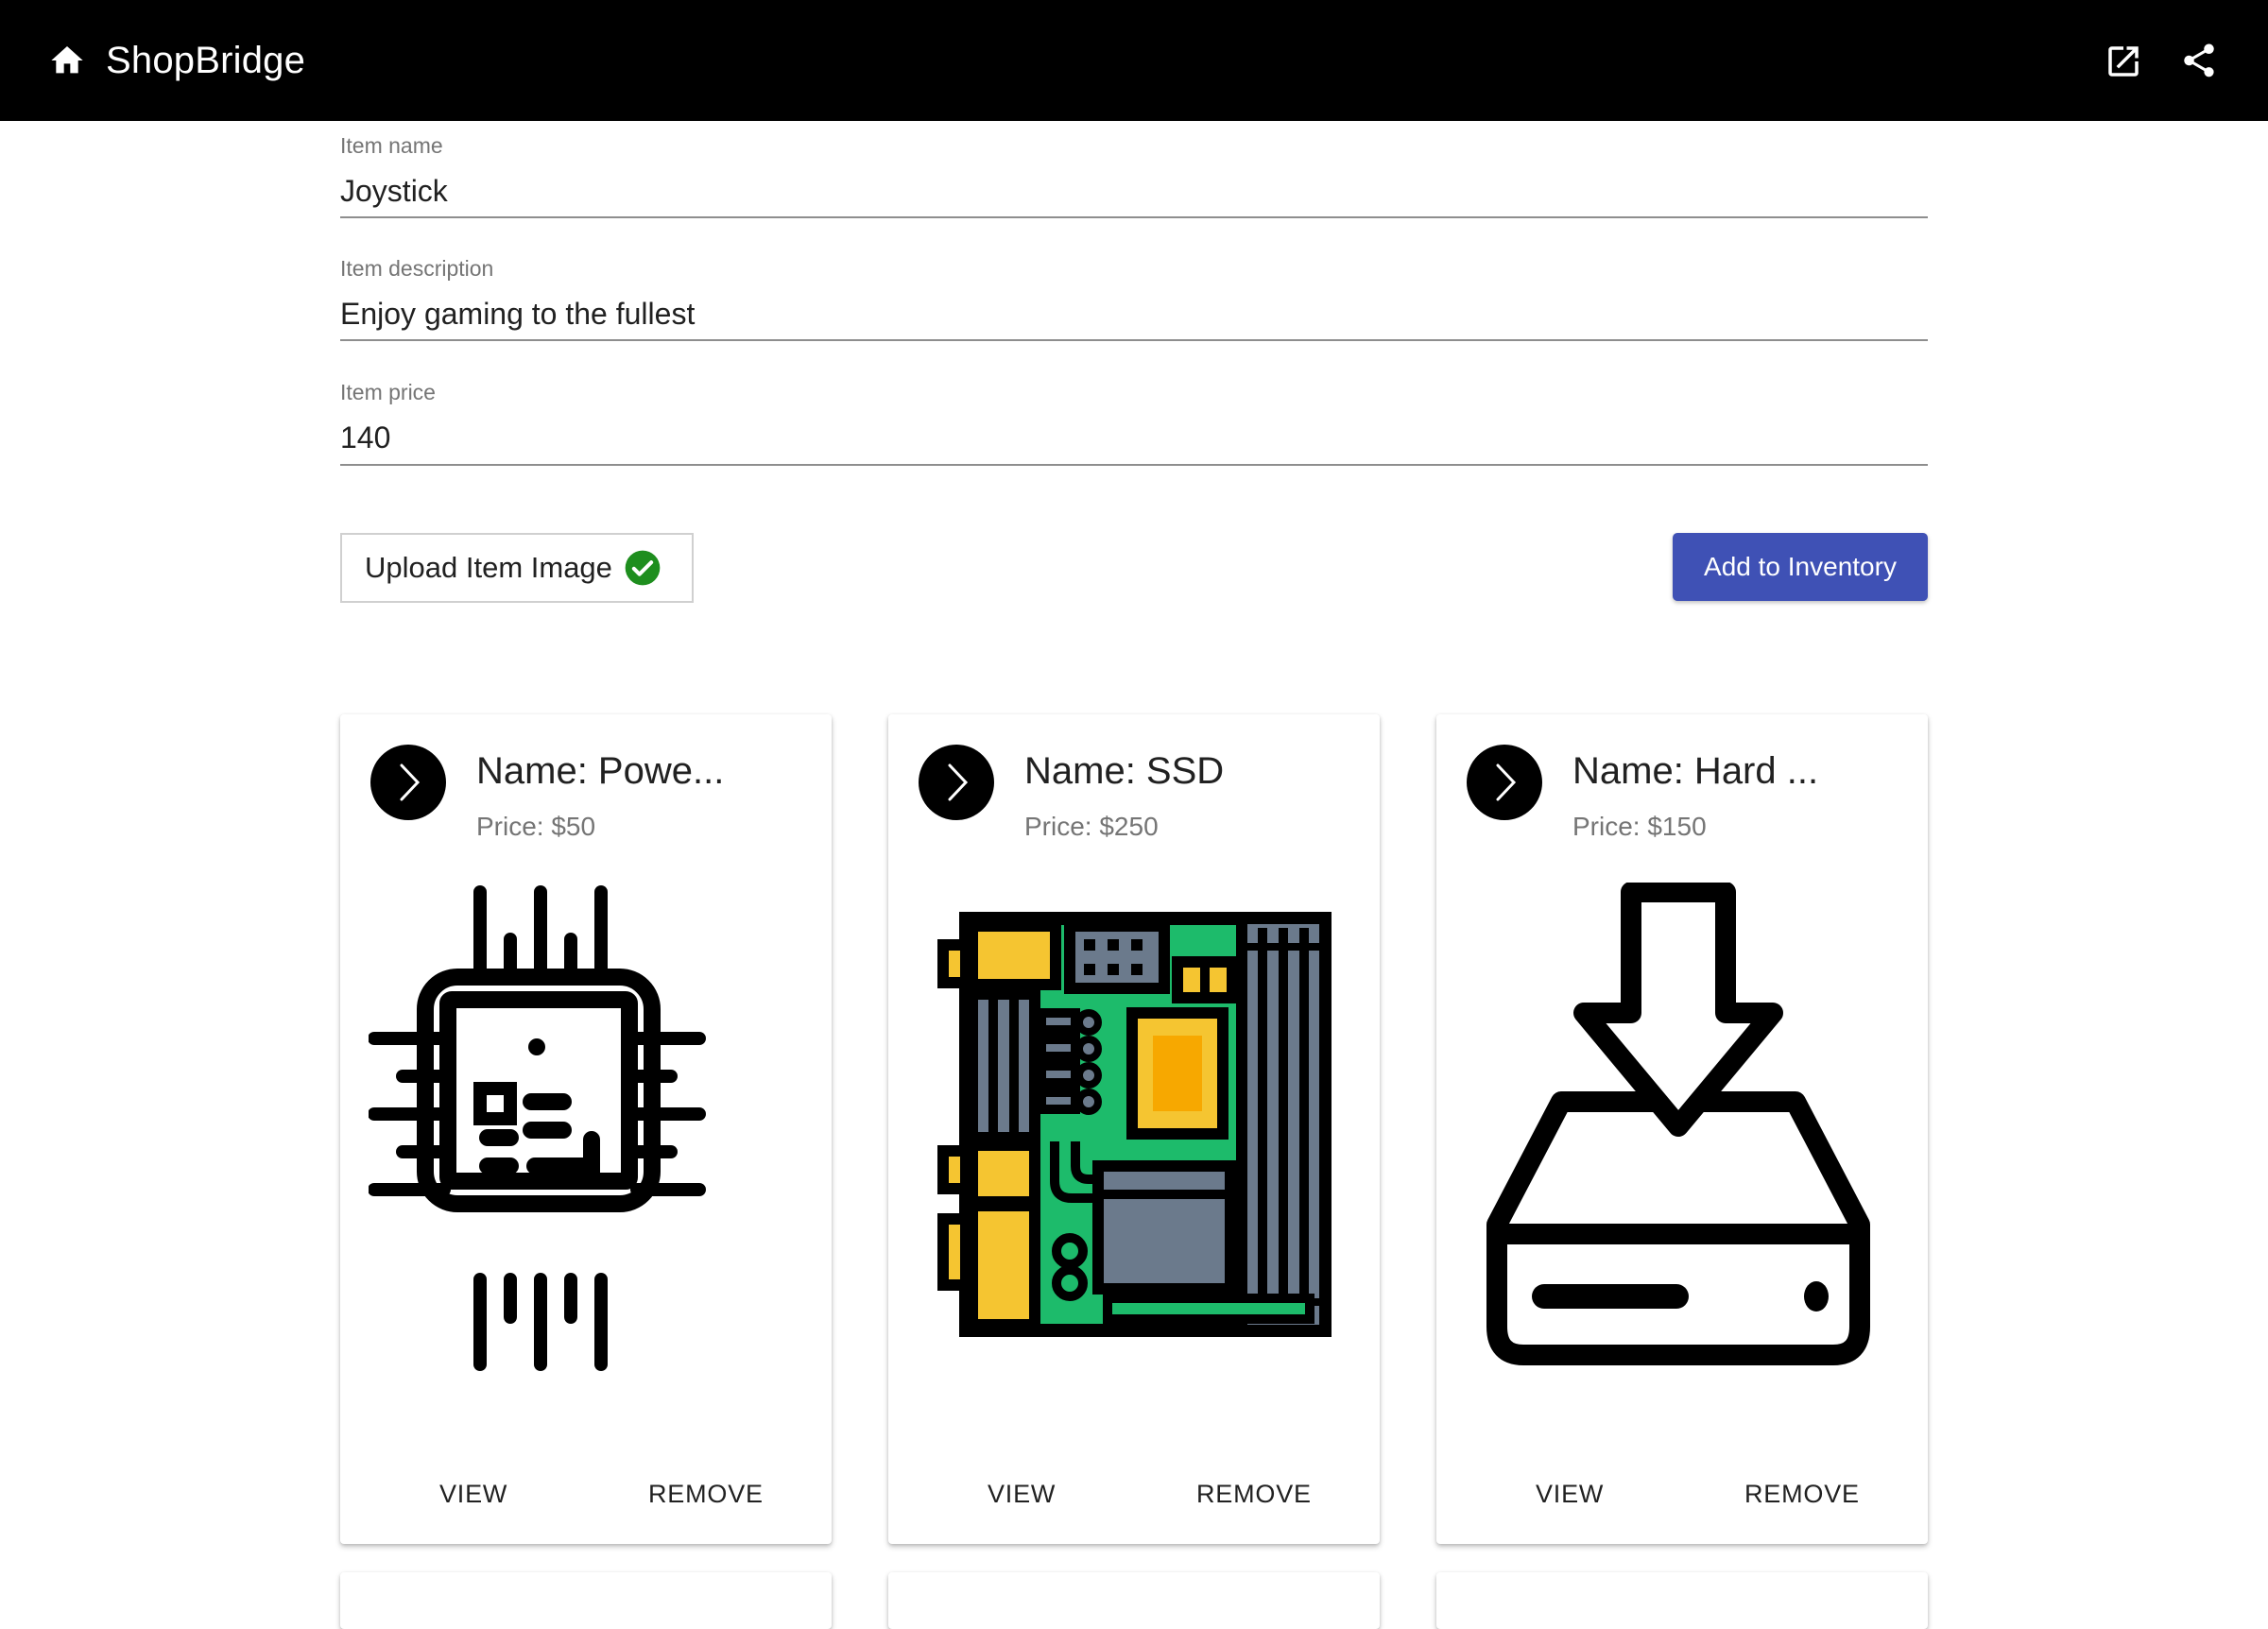 The height and width of the screenshot is (1629, 2268). What do you see at coordinates (1091, 826) in the screenshot?
I see `card-price: Price: $250` at bounding box center [1091, 826].